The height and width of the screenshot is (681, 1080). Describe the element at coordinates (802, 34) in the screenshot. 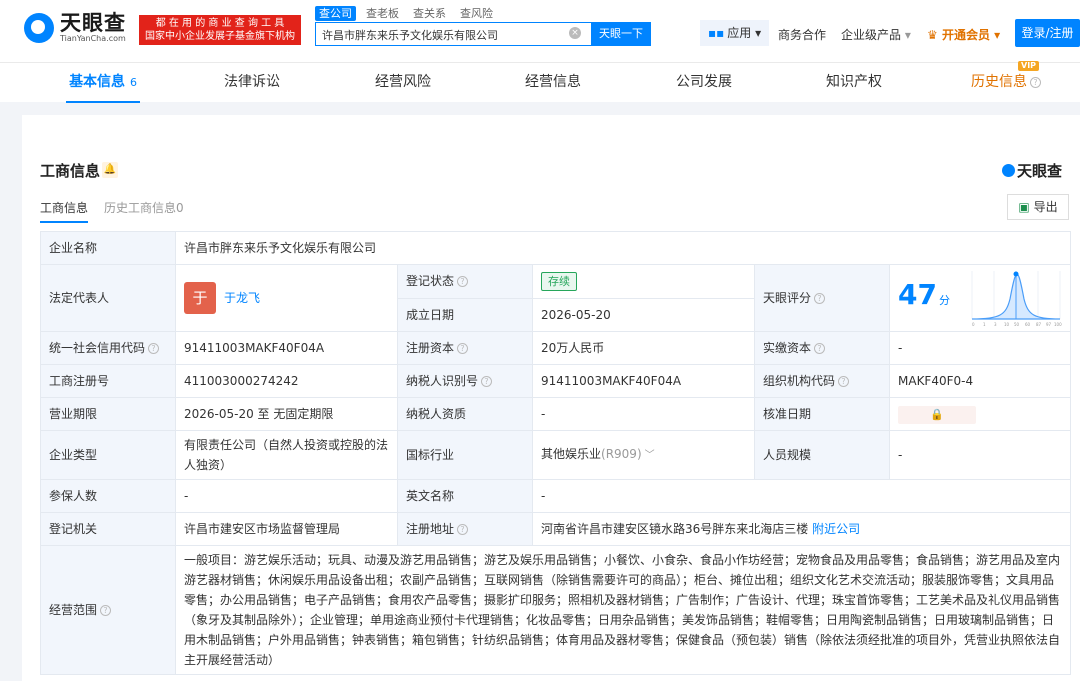

I see `nav-business-cooperation: 商务合作` at that location.